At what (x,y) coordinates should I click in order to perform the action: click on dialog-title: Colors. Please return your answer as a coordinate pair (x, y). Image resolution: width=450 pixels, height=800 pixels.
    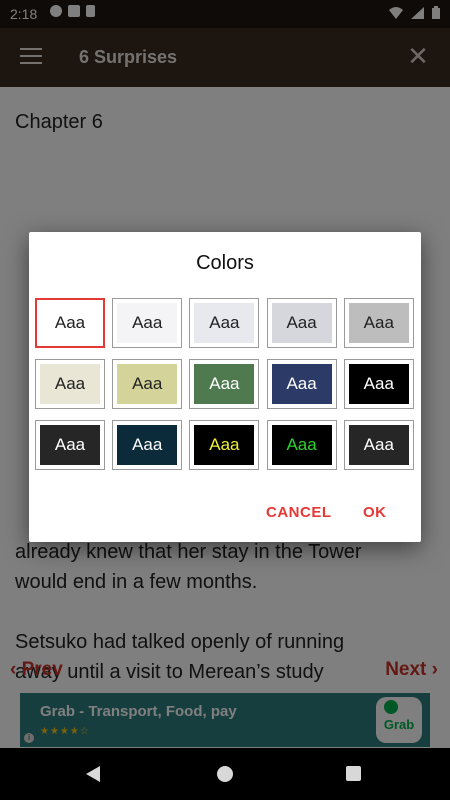
    Looking at the image, I should click on (225, 263).